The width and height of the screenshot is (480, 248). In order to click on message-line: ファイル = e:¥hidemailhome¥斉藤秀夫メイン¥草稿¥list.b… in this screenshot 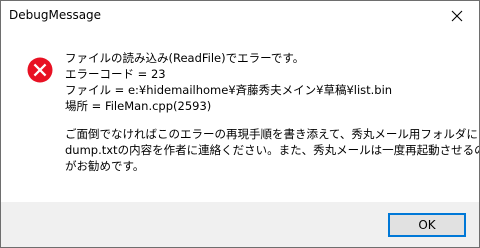, I will do `click(229, 90)`.